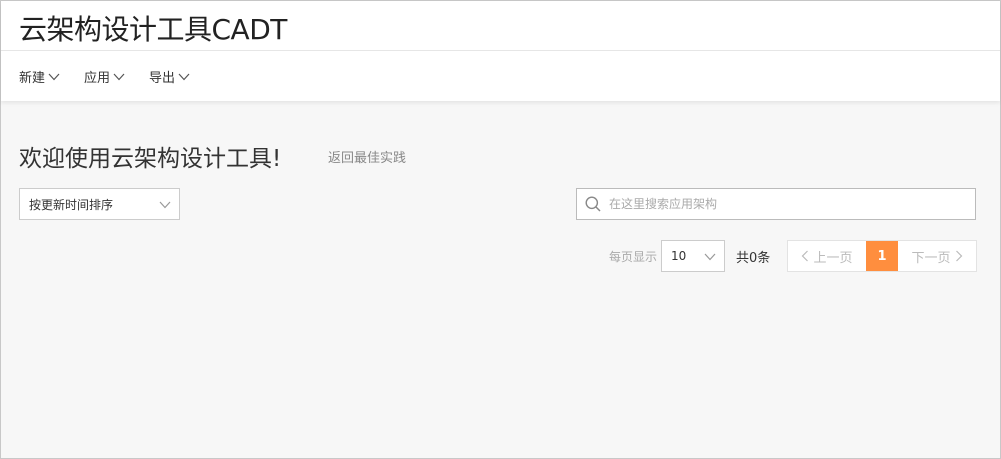 The image size is (1001, 459). What do you see at coordinates (805, 256) in the screenshot?
I see `chevron-left-icon` at bounding box center [805, 256].